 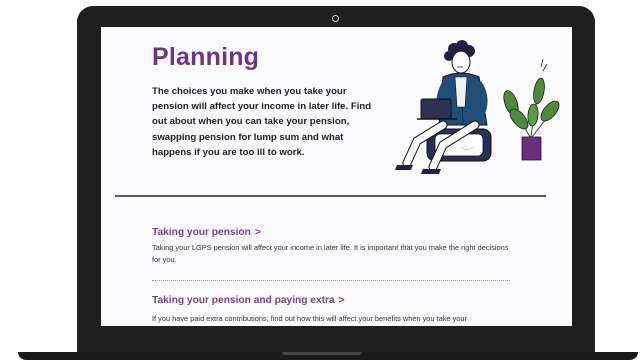 I want to click on webcam-icon, so click(x=335, y=18).